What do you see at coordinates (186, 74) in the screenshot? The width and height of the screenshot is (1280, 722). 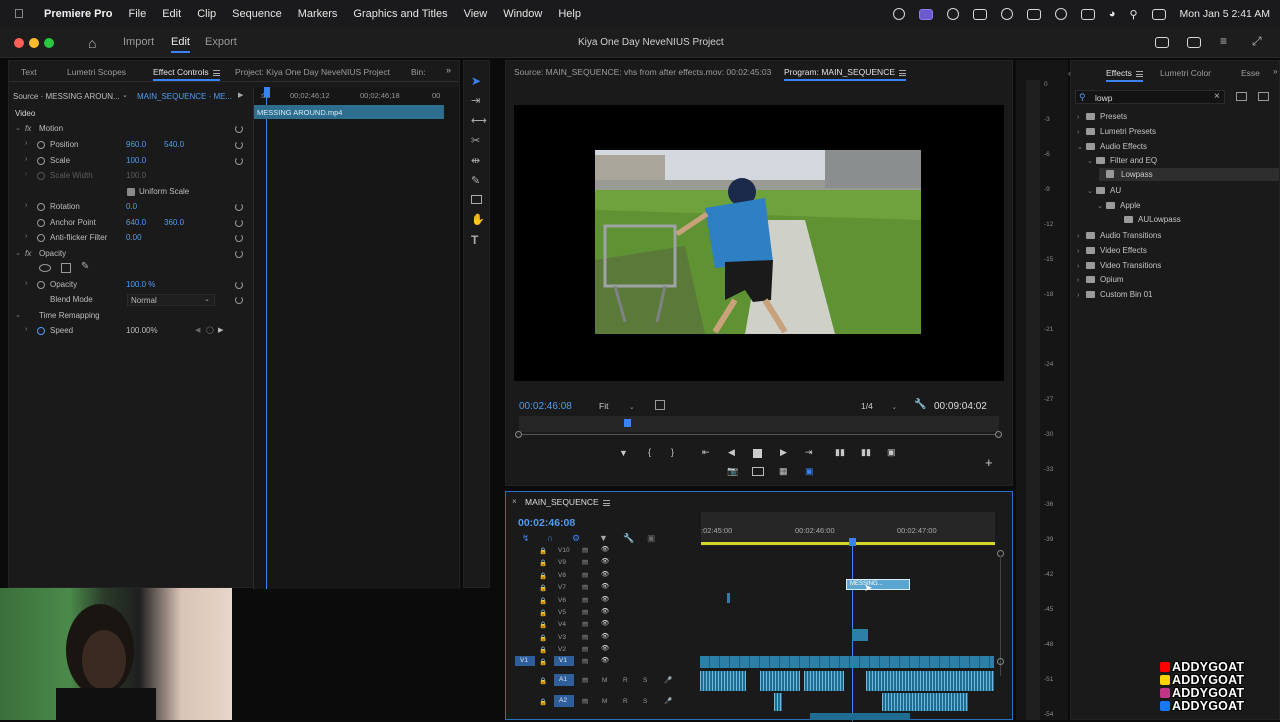 I see `tab-effect-controls: Effect Controls` at bounding box center [186, 74].